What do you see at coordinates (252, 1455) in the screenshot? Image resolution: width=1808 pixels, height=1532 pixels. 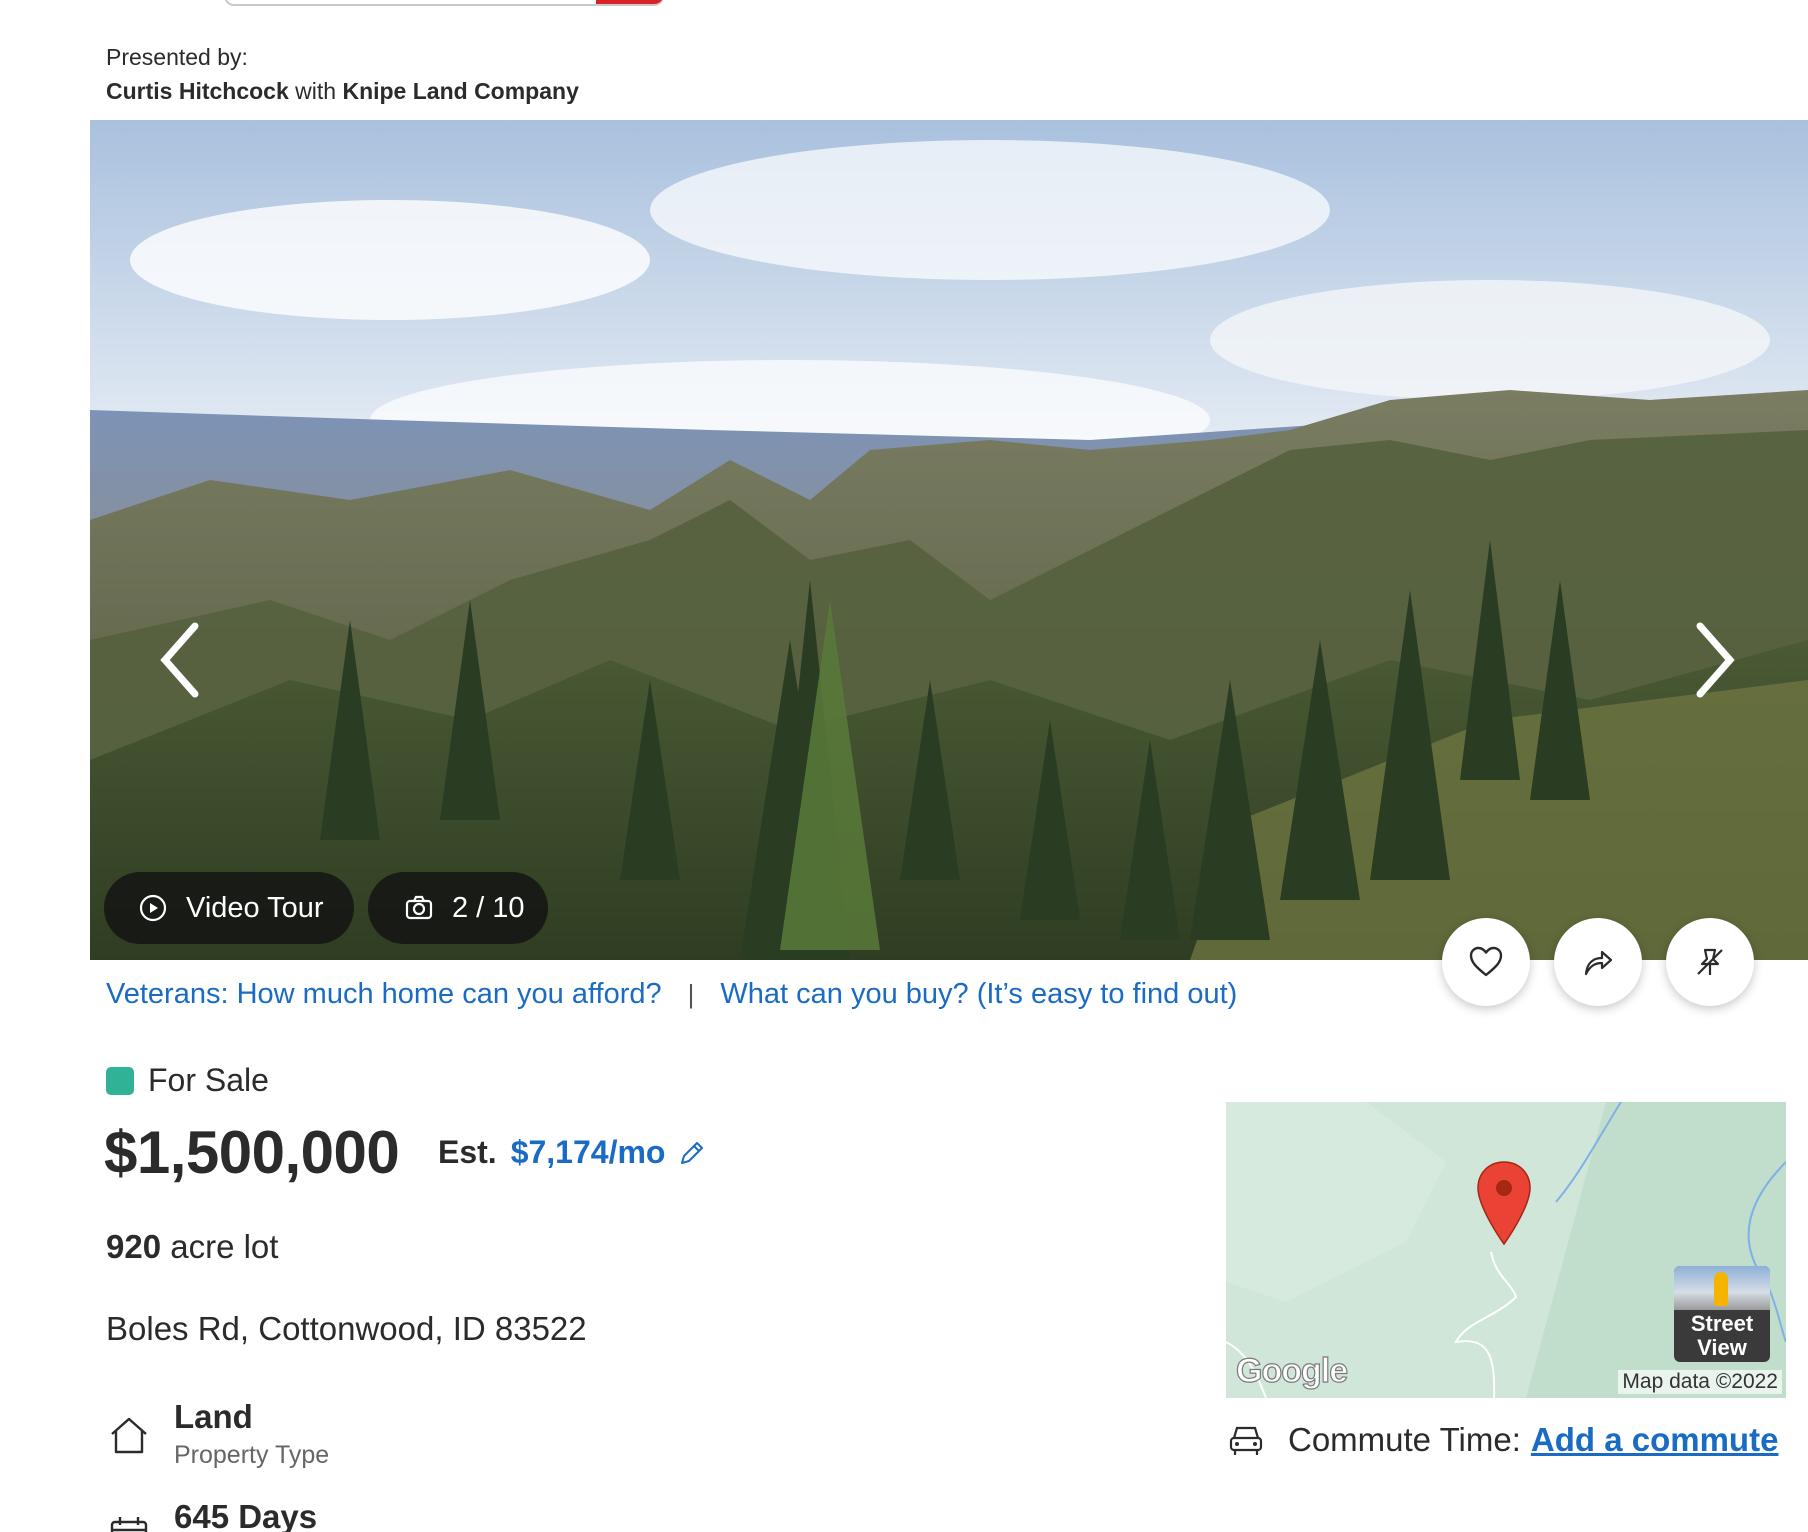 I see `fact-label: Property Type` at bounding box center [252, 1455].